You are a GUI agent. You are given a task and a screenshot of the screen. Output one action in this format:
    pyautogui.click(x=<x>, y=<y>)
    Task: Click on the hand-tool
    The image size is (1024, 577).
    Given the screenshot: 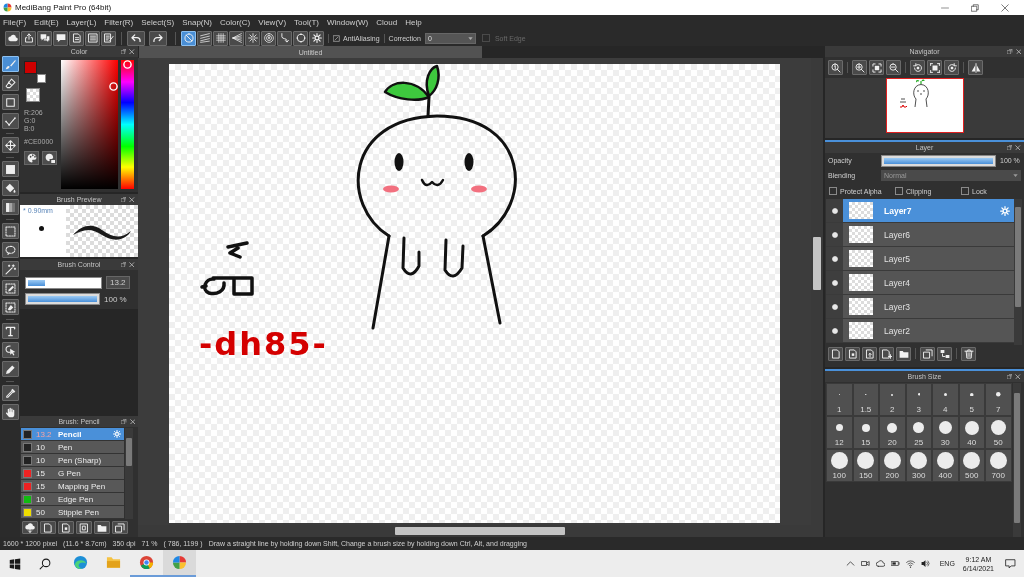 What is the action you would take?
    pyautogui.click(x=10, y=412)
    